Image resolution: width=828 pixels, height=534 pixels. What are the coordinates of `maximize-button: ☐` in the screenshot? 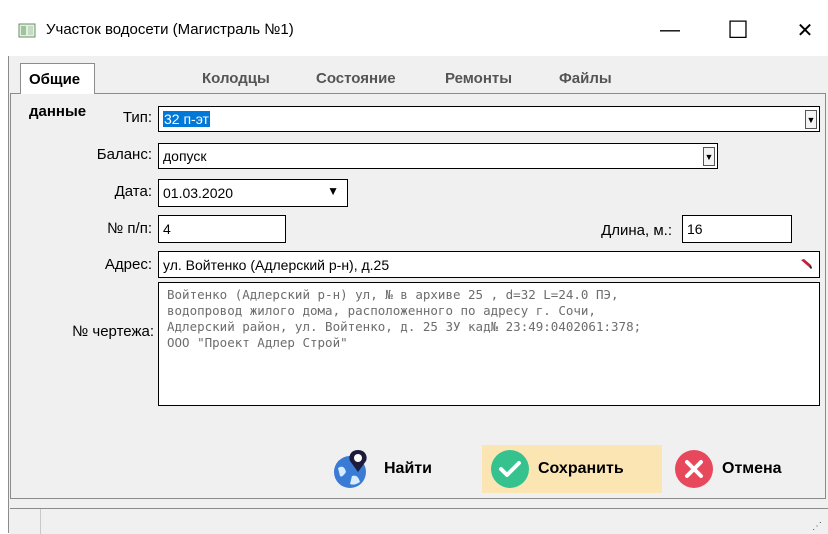 It's located at (738, 30).